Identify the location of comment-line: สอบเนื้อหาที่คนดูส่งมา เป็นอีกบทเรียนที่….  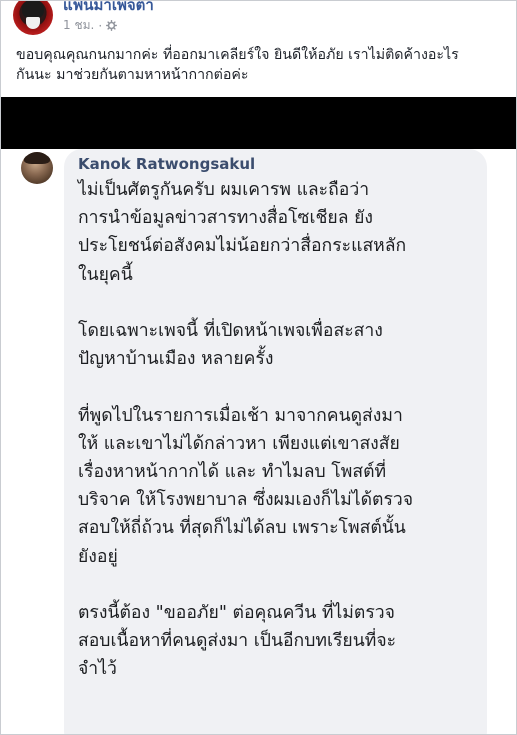
(237, 641).